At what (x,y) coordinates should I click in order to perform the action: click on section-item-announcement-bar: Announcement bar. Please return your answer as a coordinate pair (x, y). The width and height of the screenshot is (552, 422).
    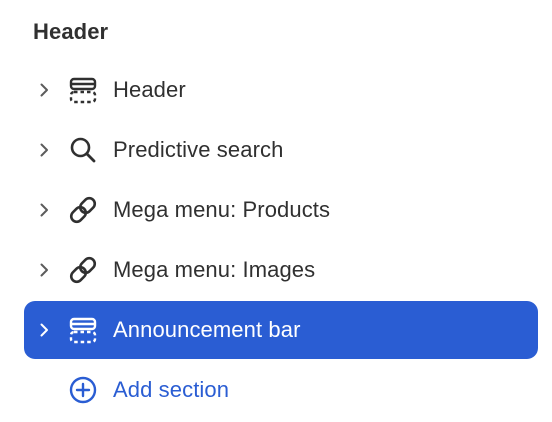
    Looking at the image, I should click on (281, 330).